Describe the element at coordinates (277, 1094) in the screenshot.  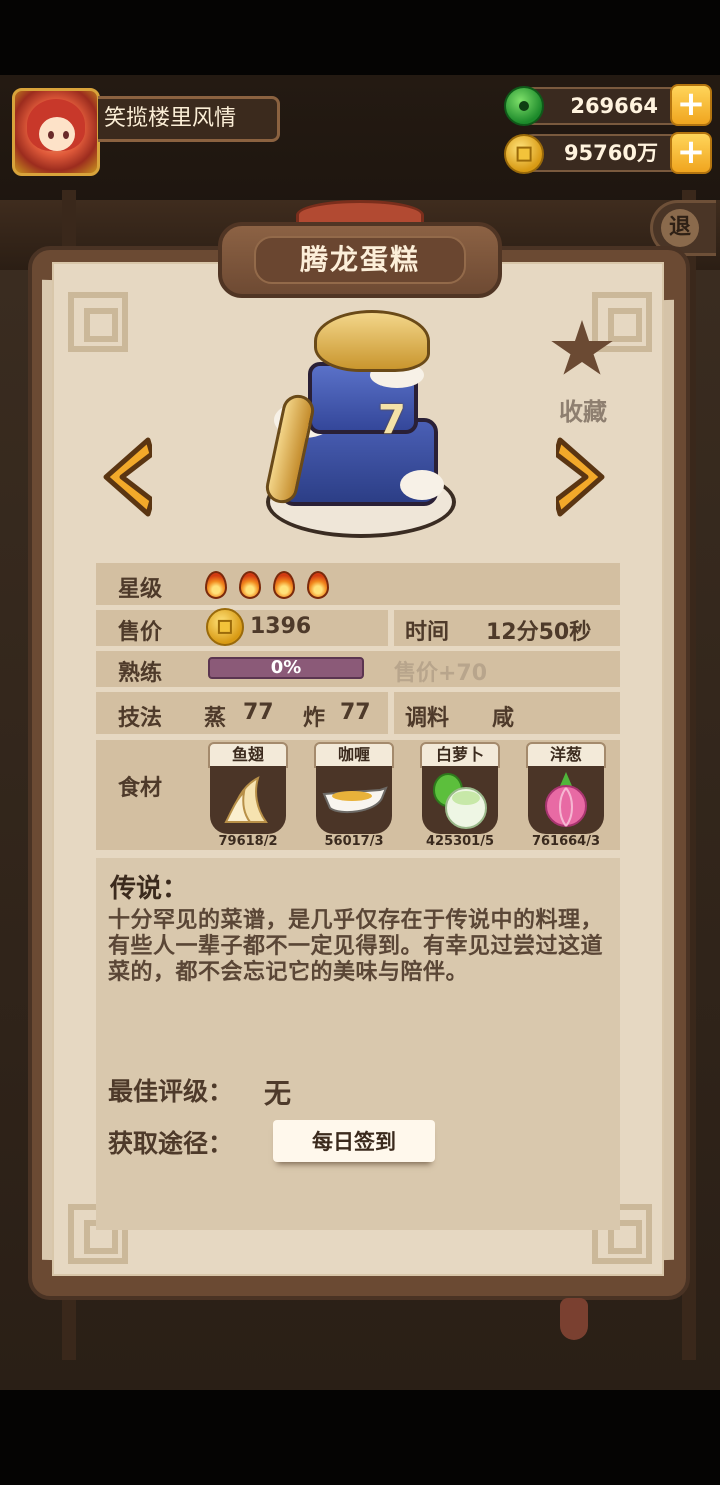
I see `best-rating-value: 无` at that location.